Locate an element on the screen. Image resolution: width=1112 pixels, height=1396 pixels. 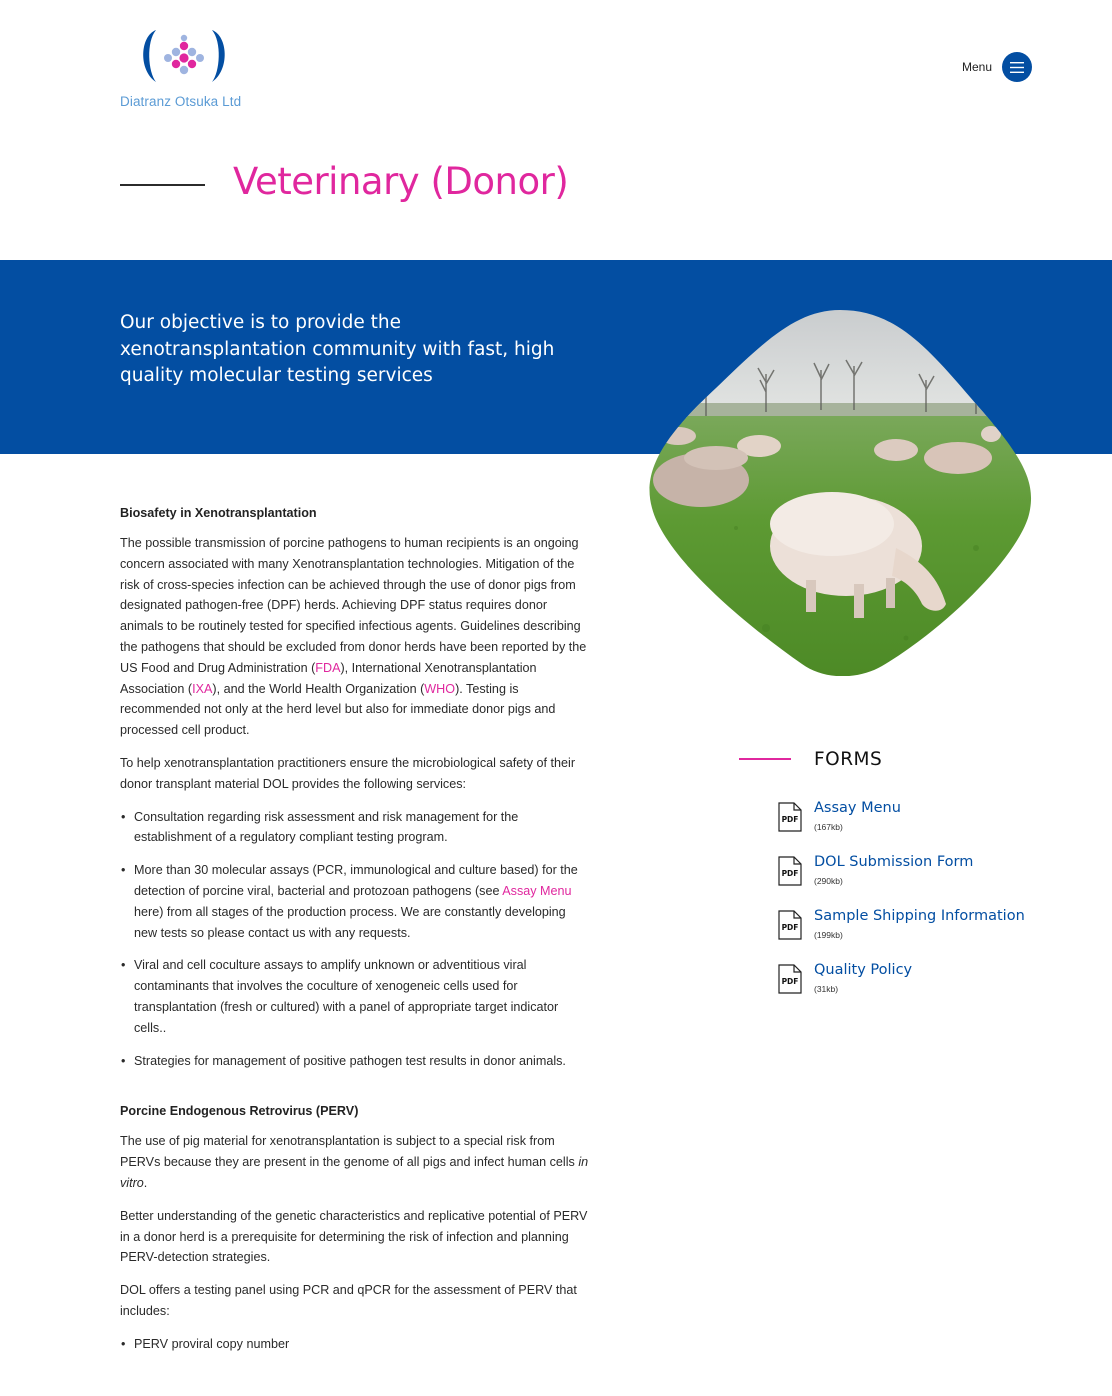
ixa-link: IXA is located at coordinates (202, 689).